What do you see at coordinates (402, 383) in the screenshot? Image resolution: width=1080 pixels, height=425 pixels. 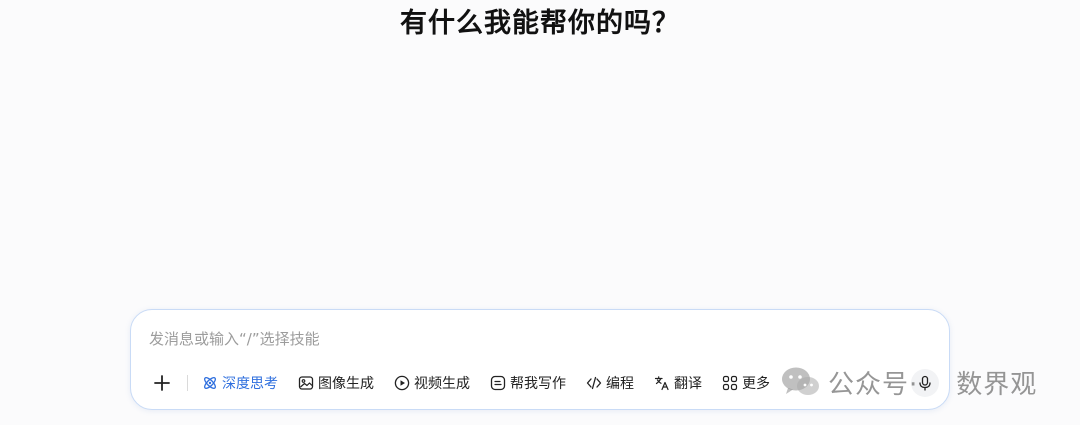 I see `play-icon` at bounding box center [402, 383].